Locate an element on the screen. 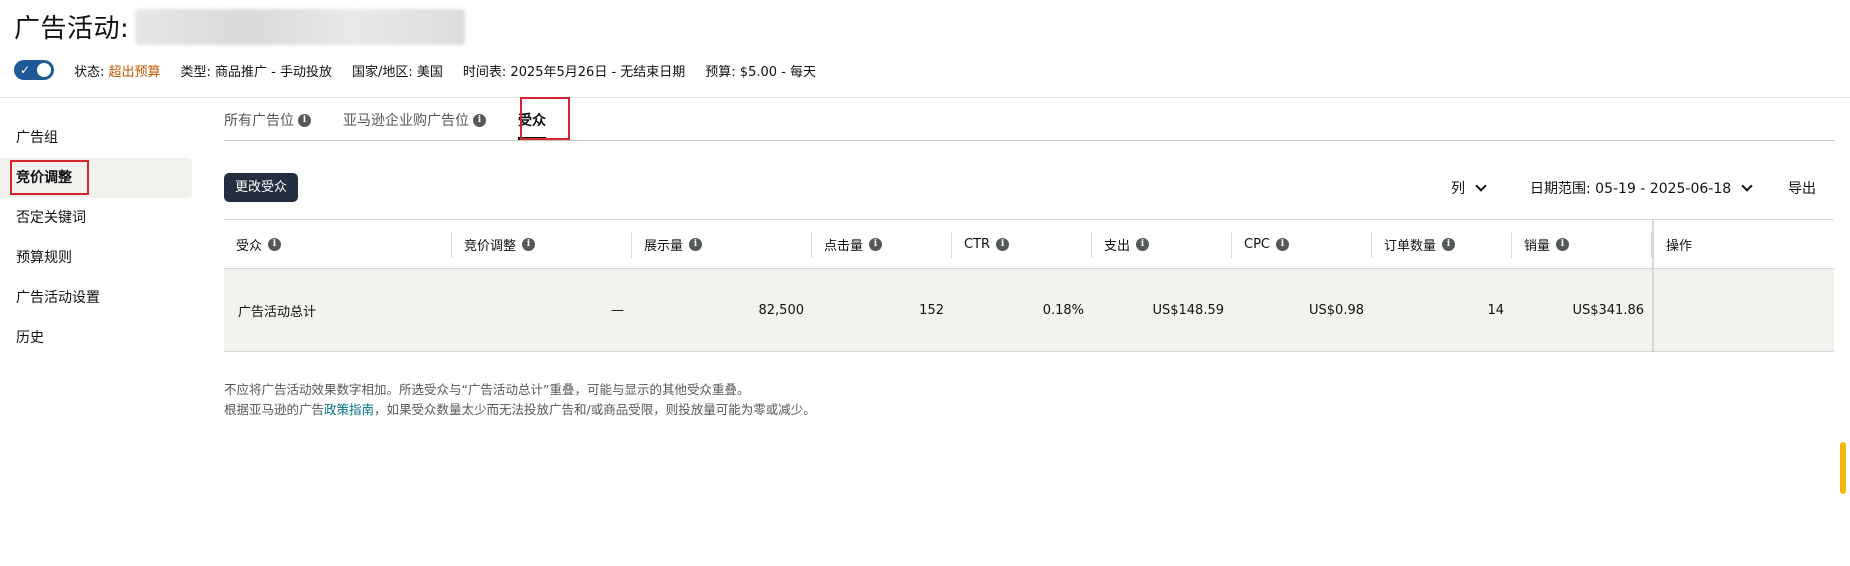 The image size is (1850, 566). cell-sales: US$341.86 is located at coordinates (1608, 310).